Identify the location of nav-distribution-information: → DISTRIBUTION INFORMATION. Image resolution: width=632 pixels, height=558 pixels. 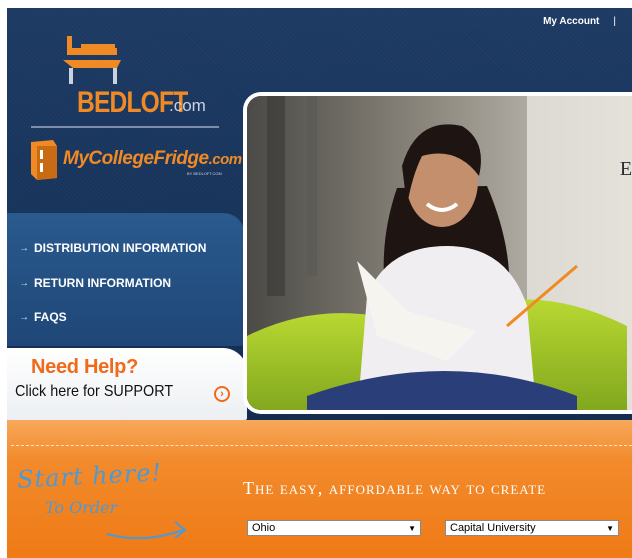
(112, 248).